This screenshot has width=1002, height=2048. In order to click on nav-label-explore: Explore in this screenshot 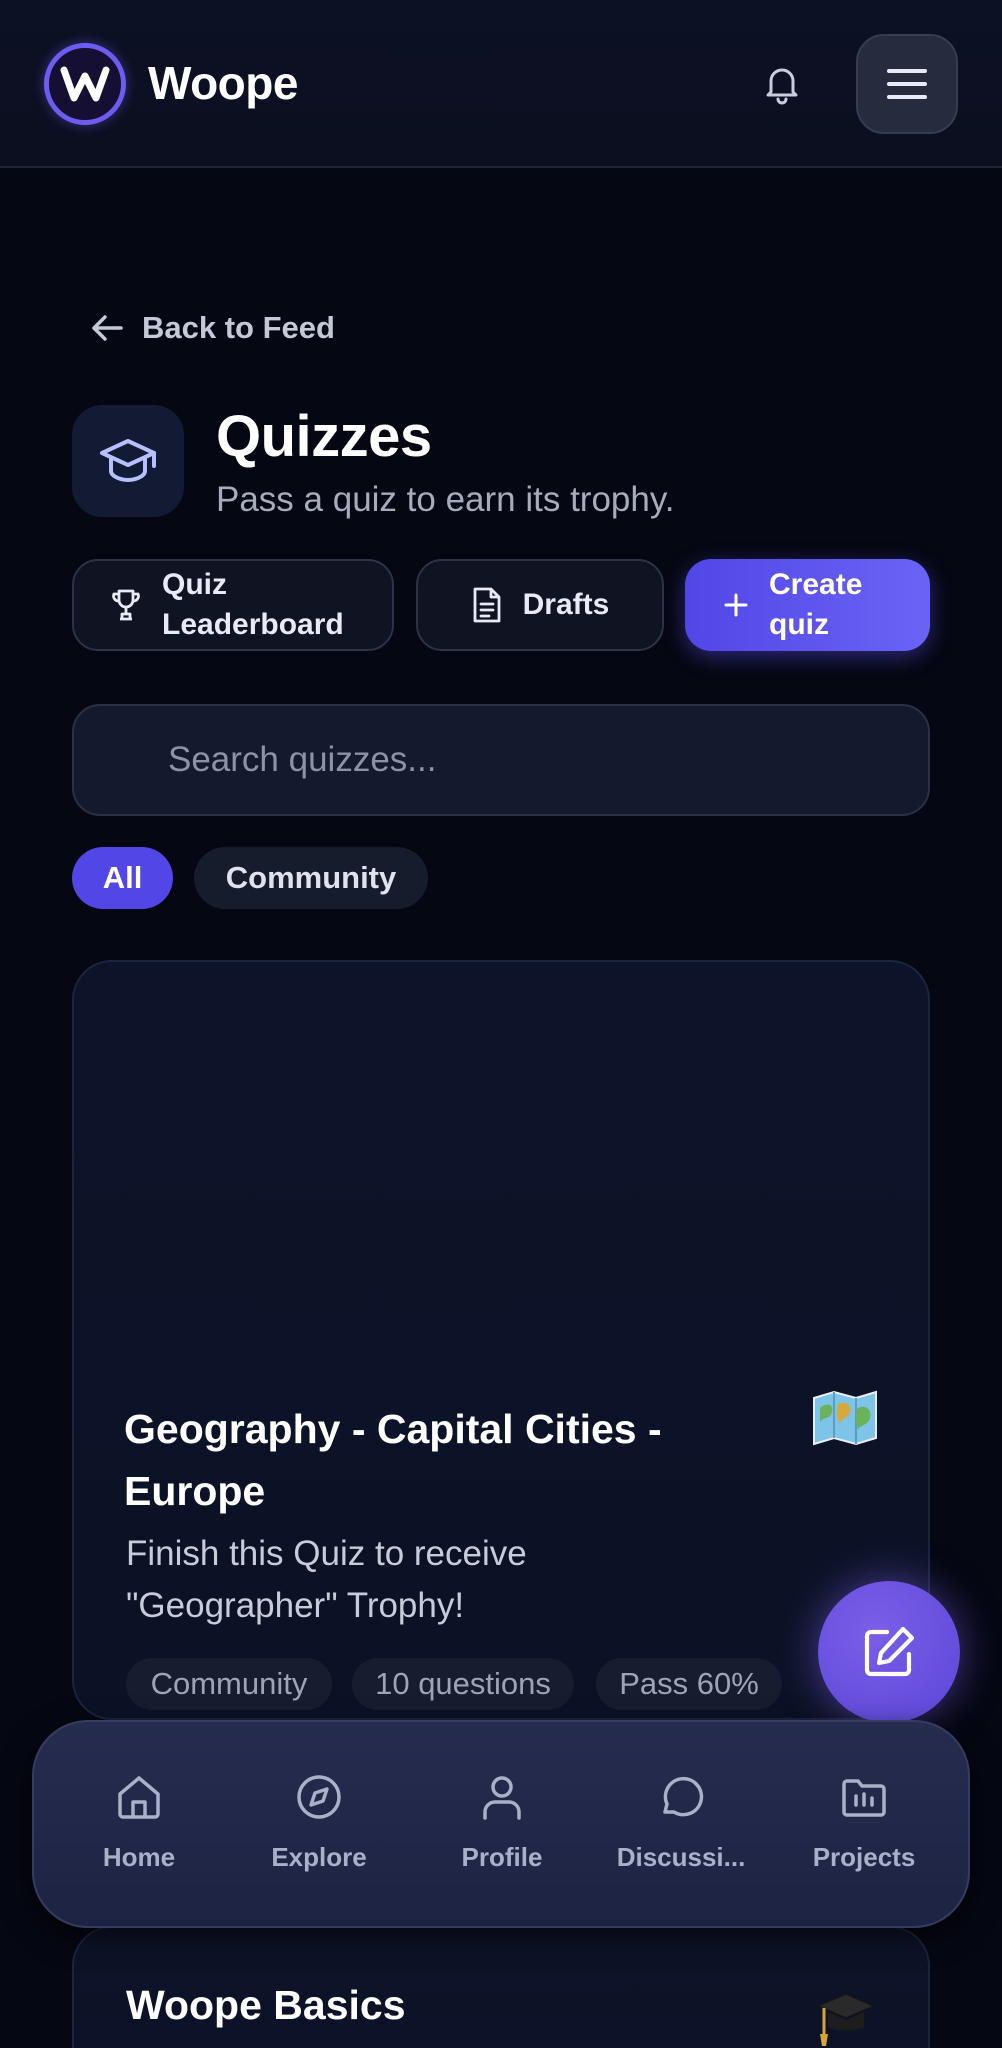, I will do `click(319, 1857)`.